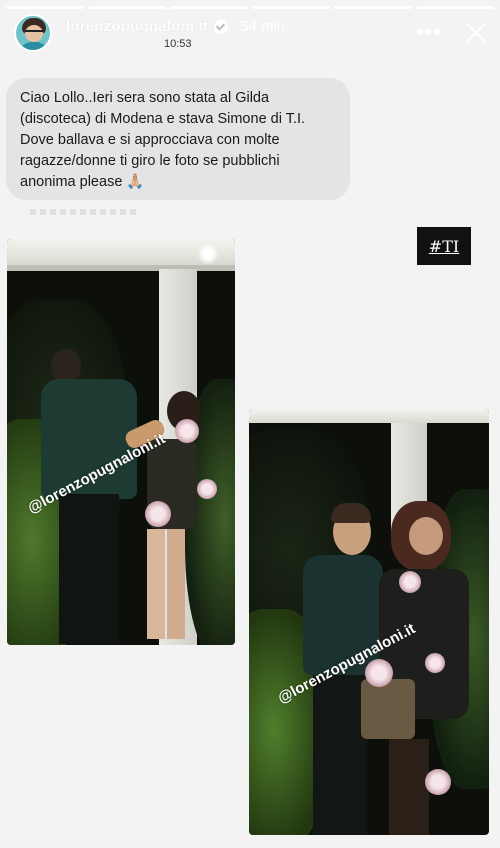 The height and width of the screenshot is (848, 500). I want to click on close-icon, so click(476, 32).